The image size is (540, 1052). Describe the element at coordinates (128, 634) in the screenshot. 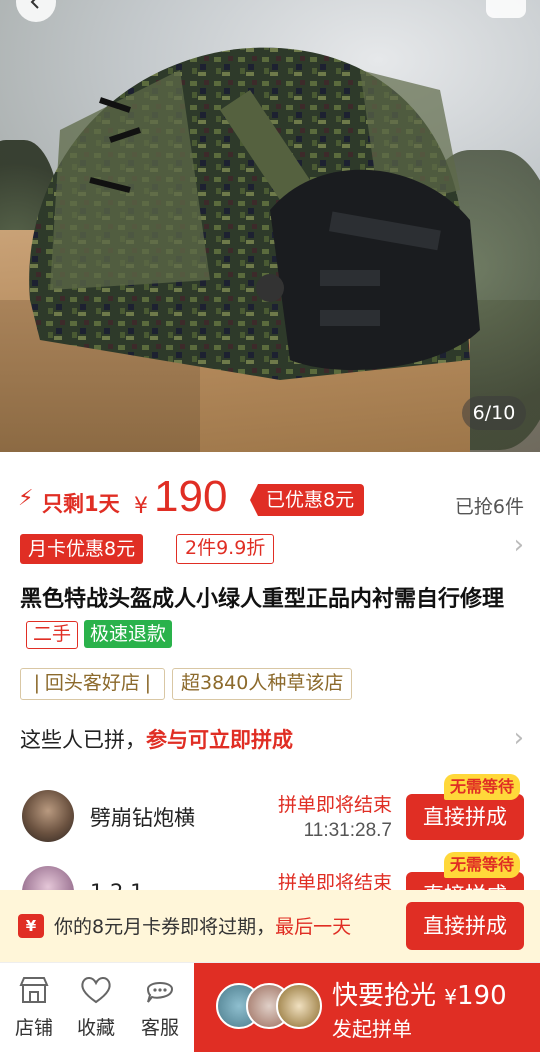

I see `refund-badge: 极速退款` at that location.